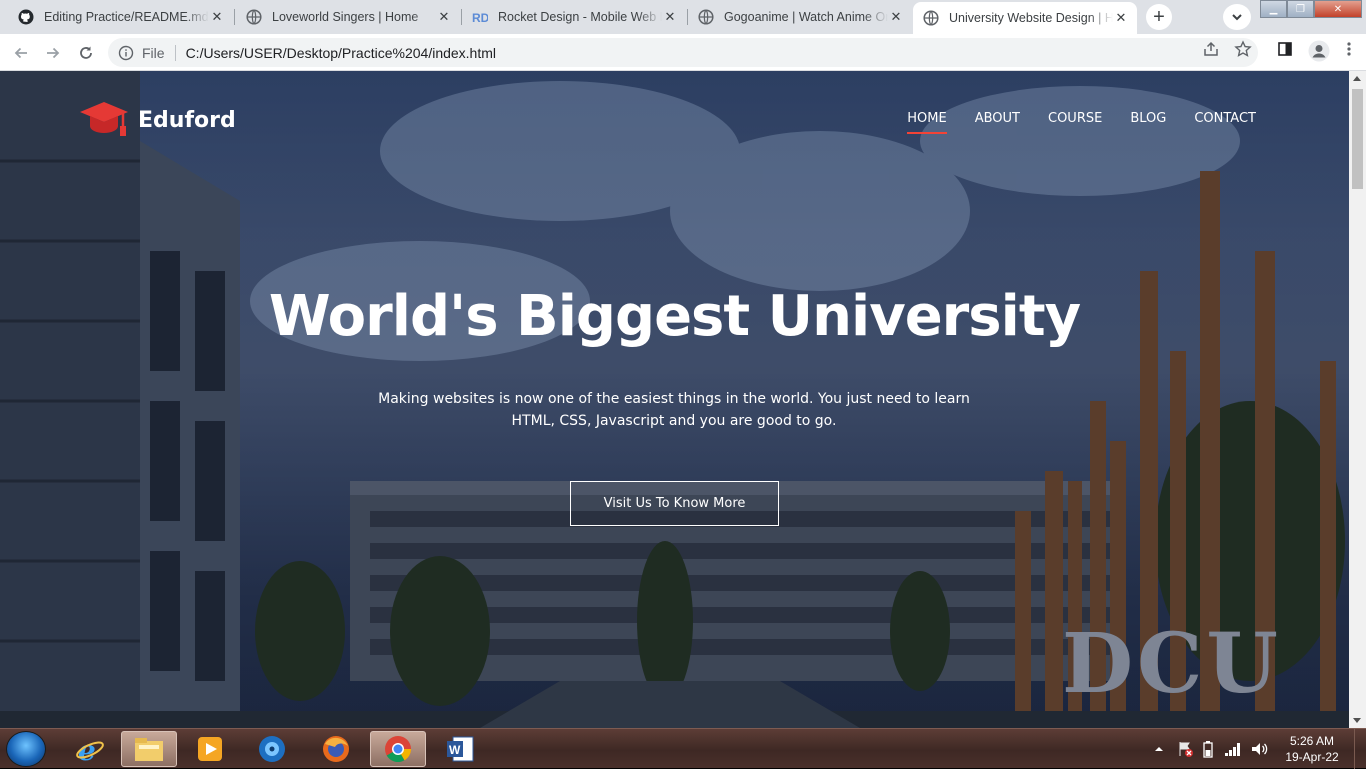 This screenshot has height=769, width=1366. I want to click on battery-icon, so click(1208, 749).